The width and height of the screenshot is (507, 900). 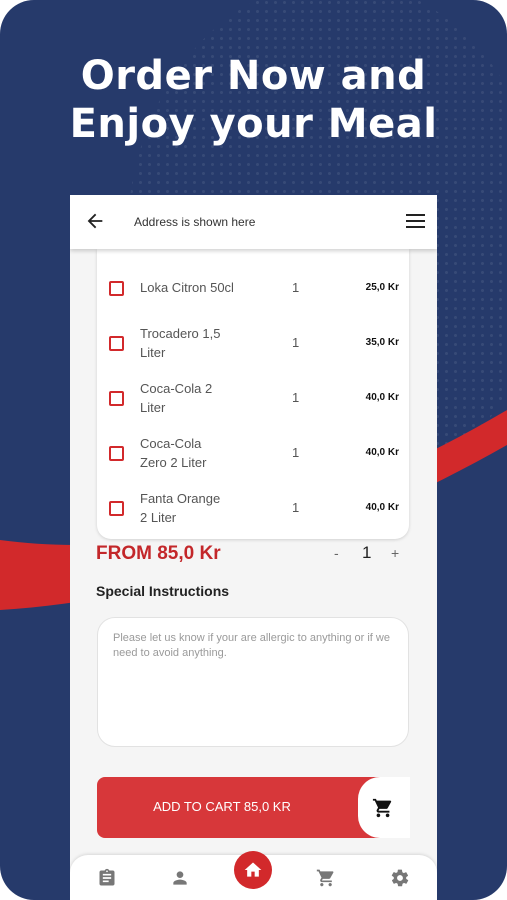 I want to click on special-instructions-label: Special Instructions, so click(x=163, y=591).